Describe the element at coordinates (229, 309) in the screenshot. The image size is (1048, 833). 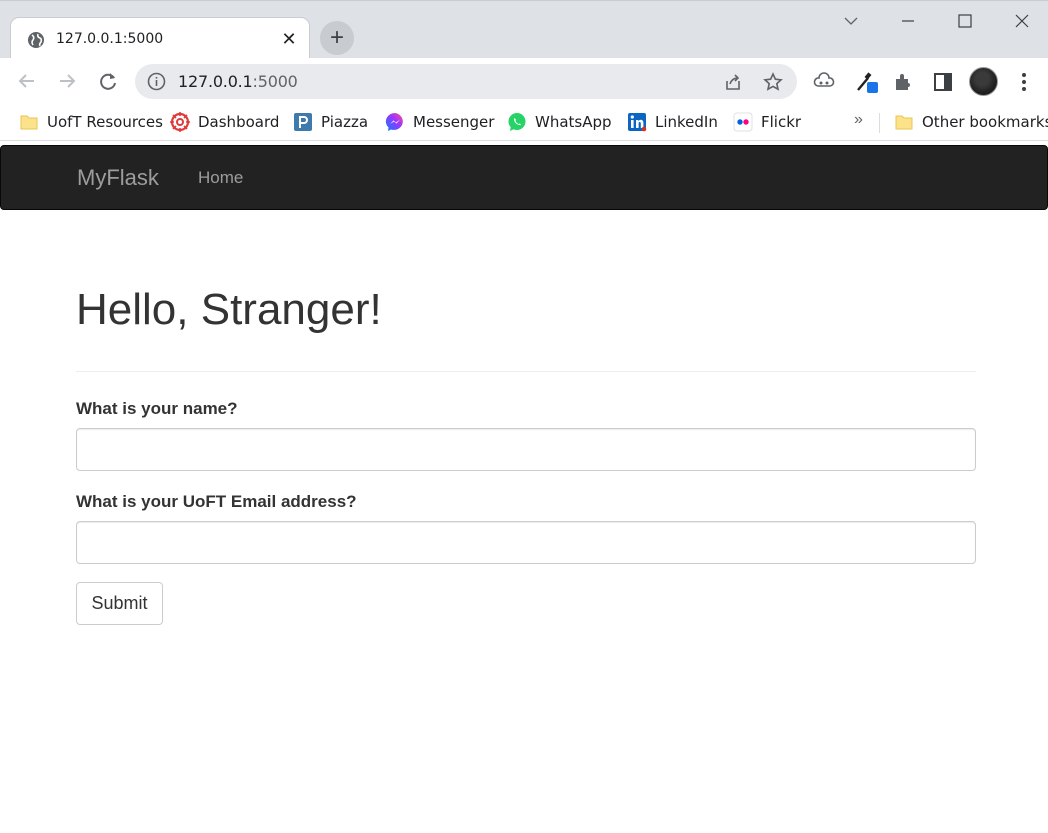
I see `page-title: Hello, Stranger!` at that location.